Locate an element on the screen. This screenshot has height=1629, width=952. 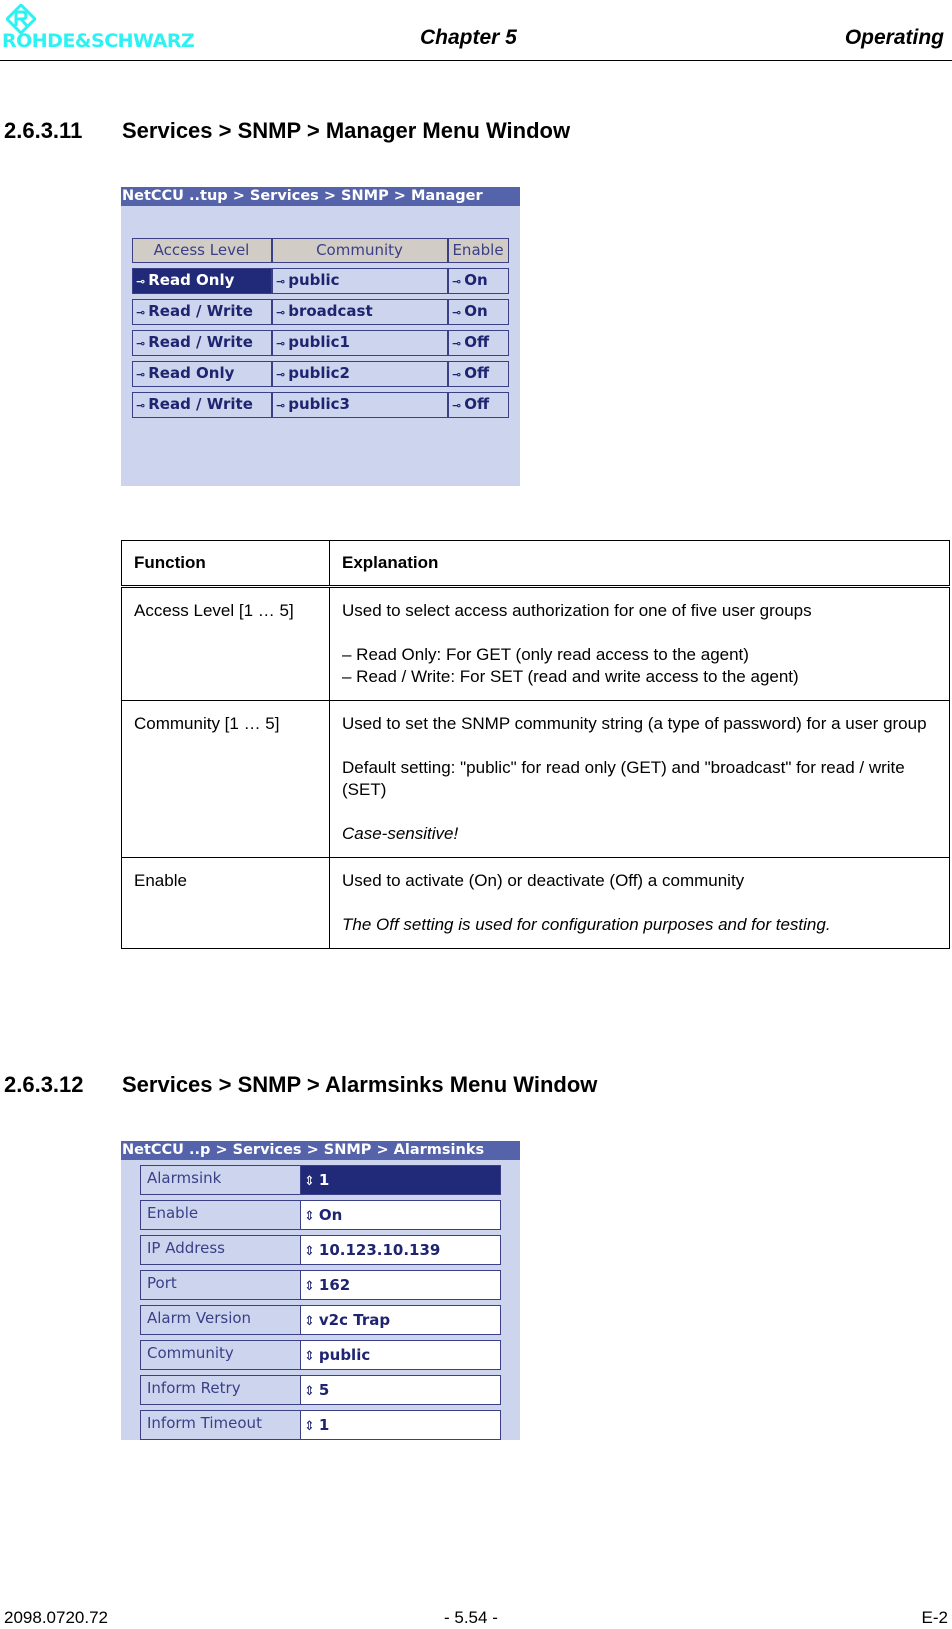
community-cell-value: public2 is located at coordinates (319, 373).